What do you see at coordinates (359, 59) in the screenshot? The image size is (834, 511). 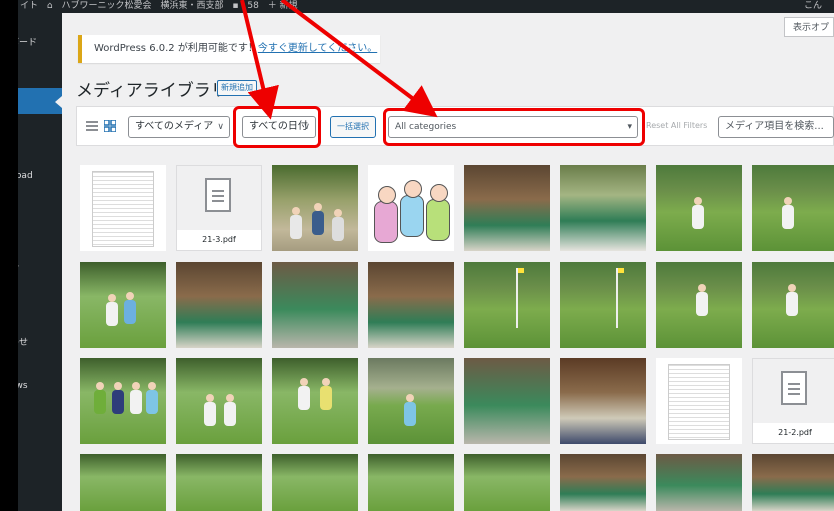 I see `arrow-to-category` at bounding box center [359, 59].